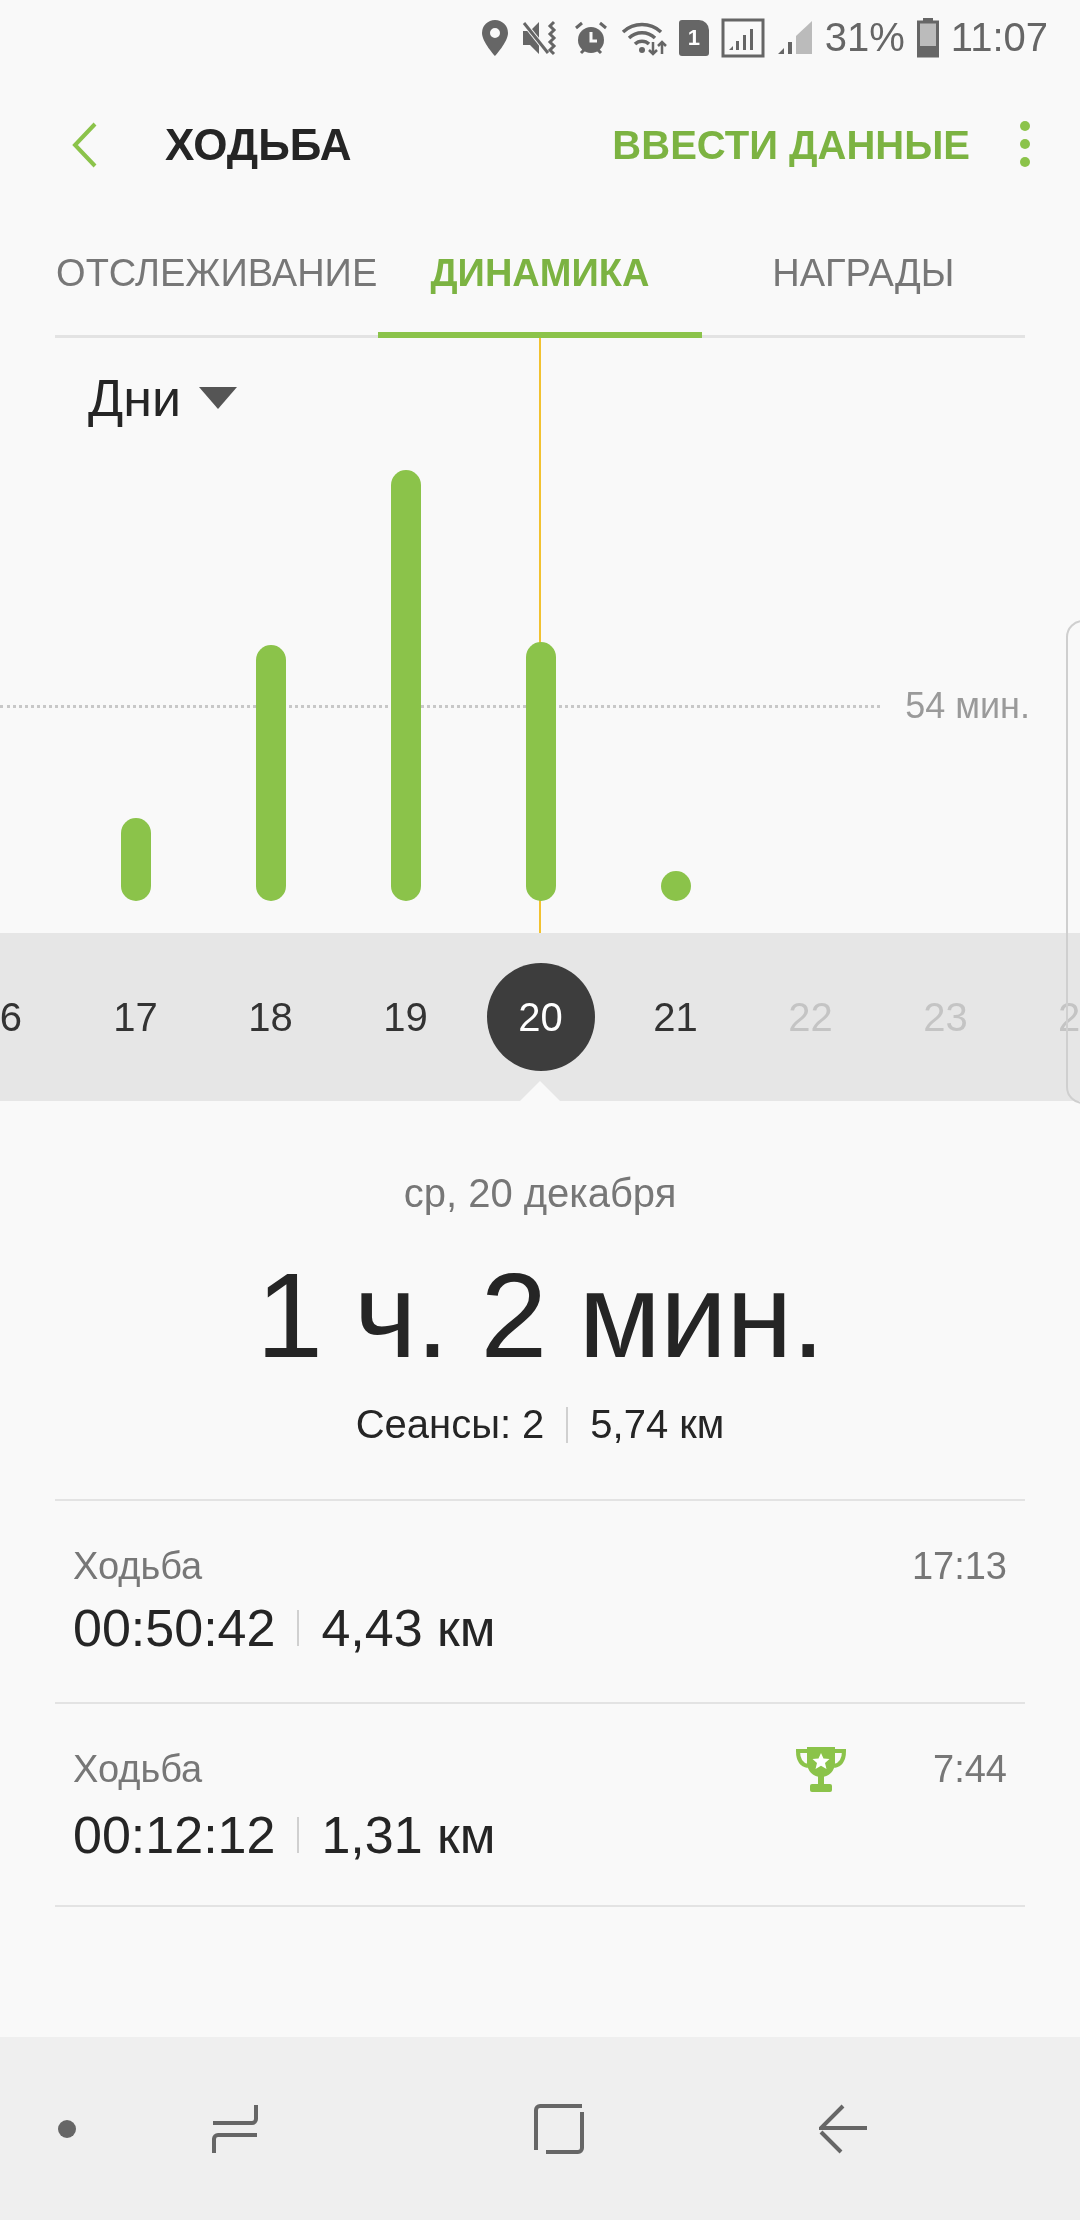  What do you see at coordinates (217, 276) in the screenshot?
I see `tab: ОТСЛЕЖИВАНИЕ` at bounding box center [217, 276].